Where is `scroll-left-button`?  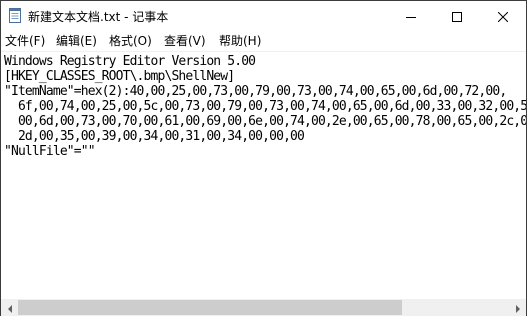 scroll-left-button is located at coordinates (9, 307).